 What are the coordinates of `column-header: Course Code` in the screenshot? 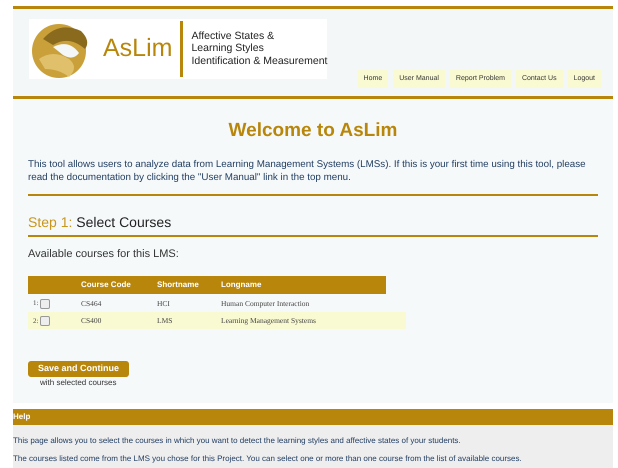 It's located at (114, 285).